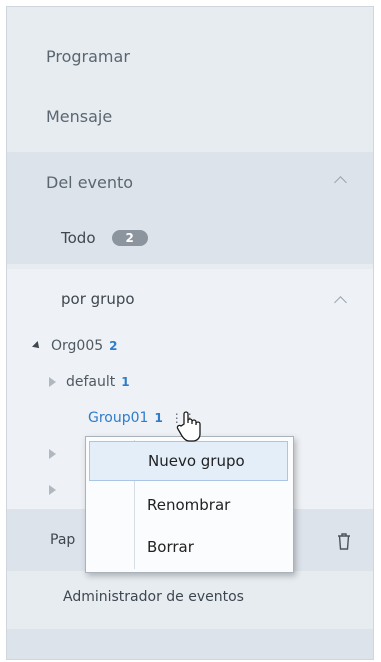  Describe the element at coordinates (190, 346) in the screenshot. I see `tree-node-org: Org005 2` at that location.